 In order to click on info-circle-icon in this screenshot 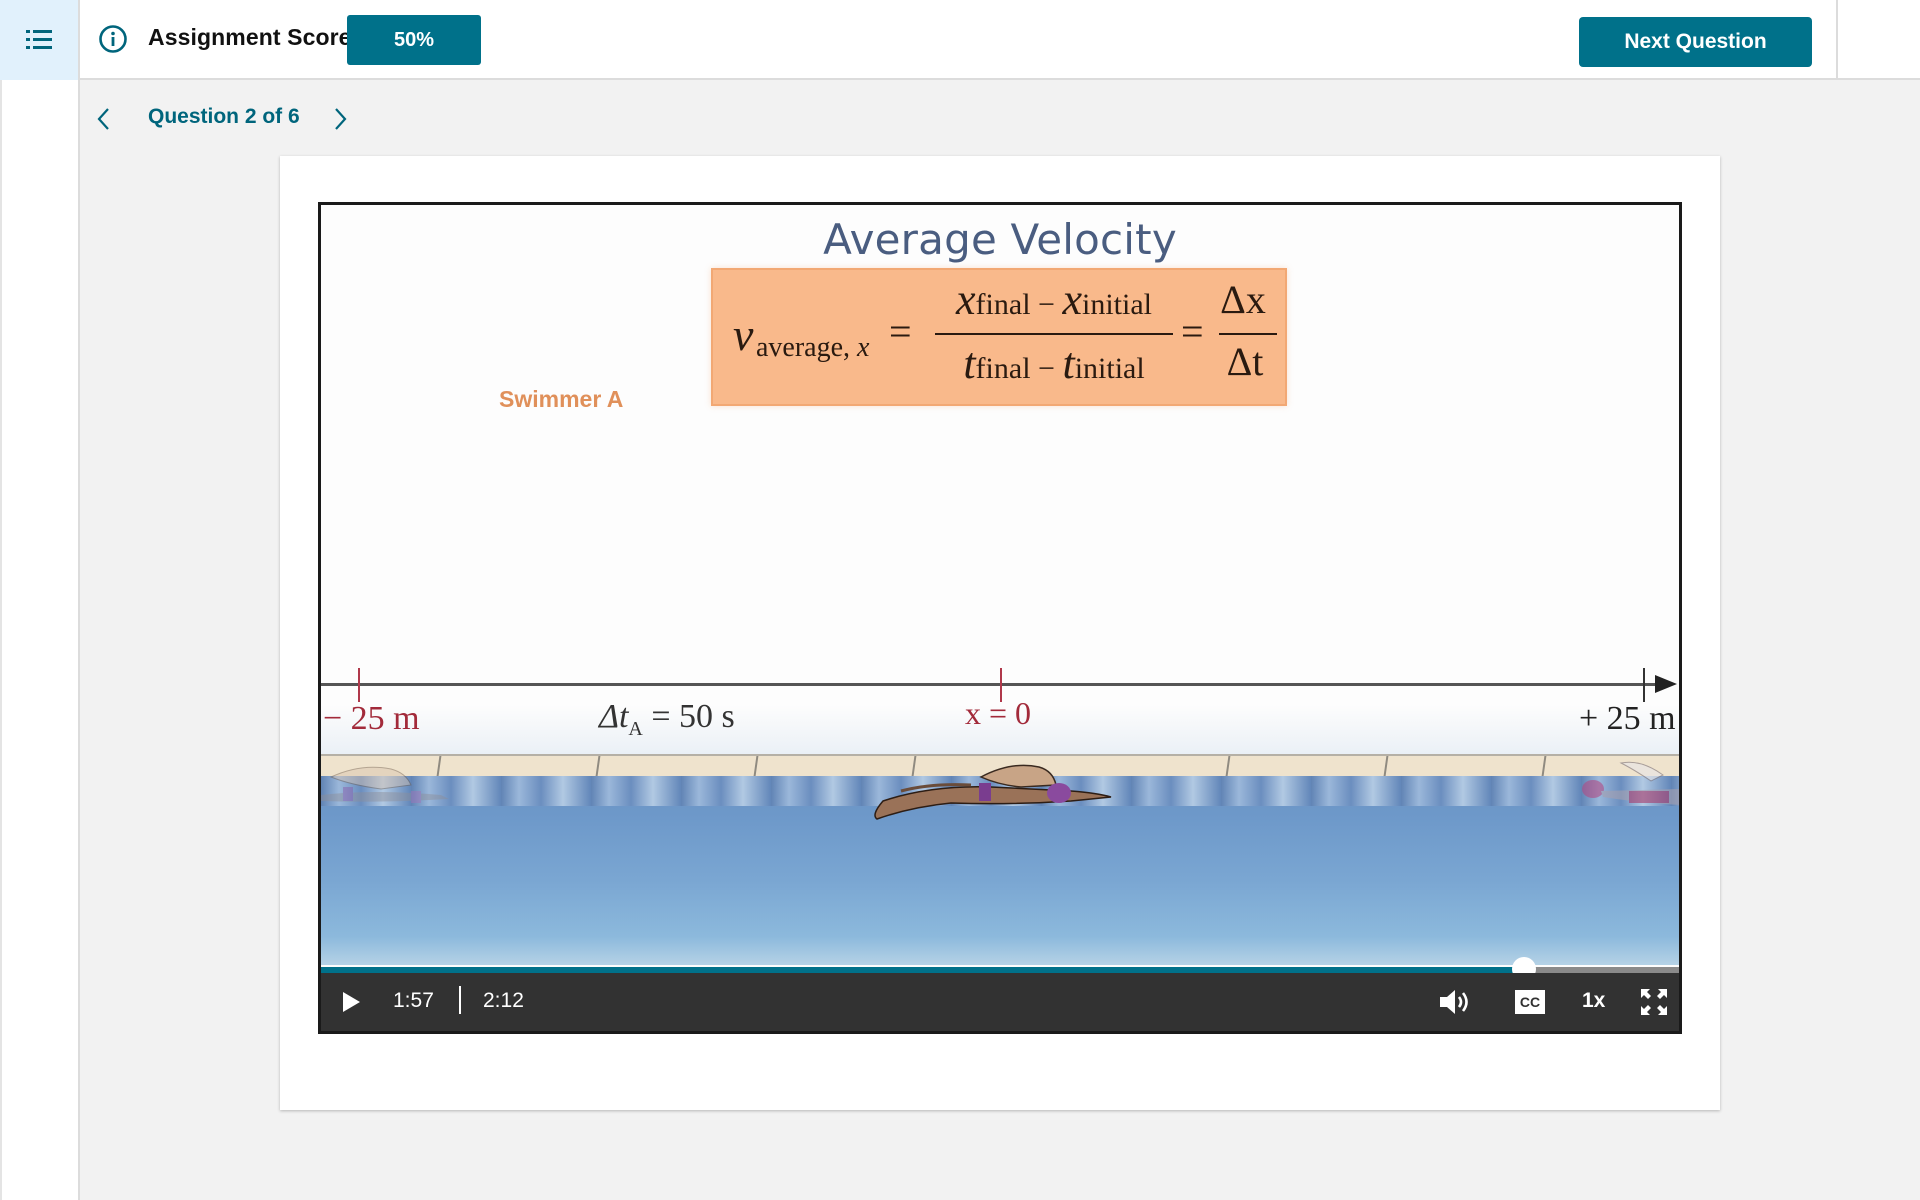, I will do `click(113, 39)`.